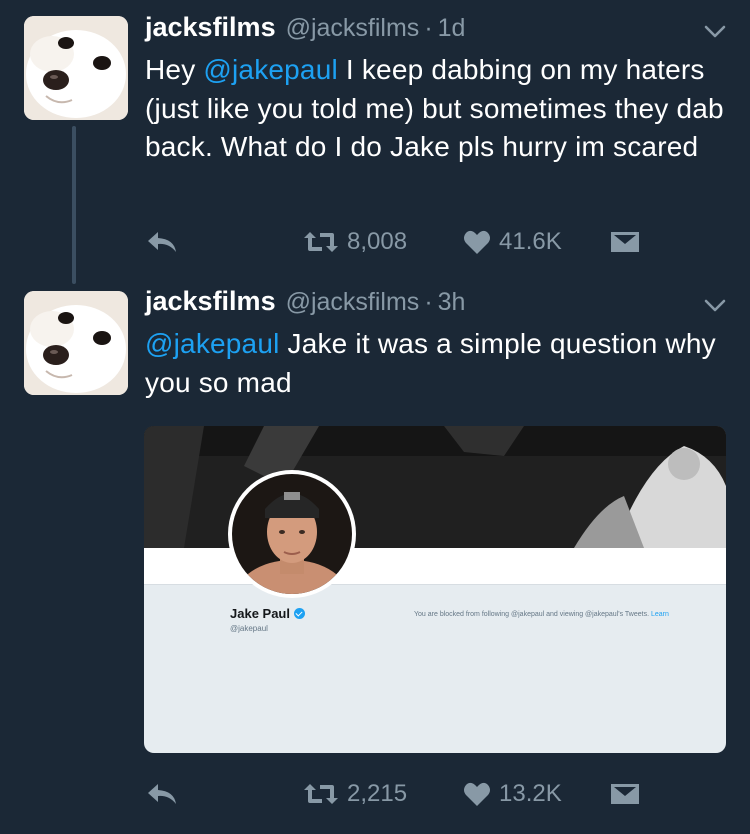 The image size is (750, 834). Describe the element at coordinates (174, 69) in the screenshot. I see `text-segment: Hey` at that location.